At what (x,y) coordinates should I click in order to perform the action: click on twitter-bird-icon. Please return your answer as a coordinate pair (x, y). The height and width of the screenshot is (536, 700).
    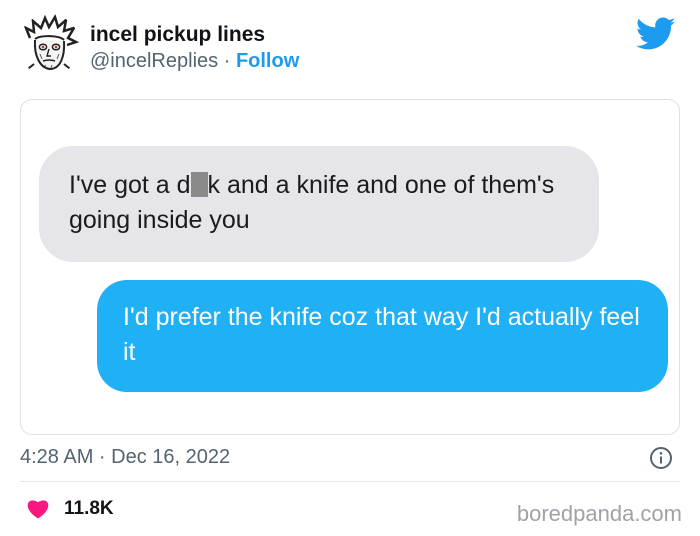
    Looking at the image, I should click on (656, 34).